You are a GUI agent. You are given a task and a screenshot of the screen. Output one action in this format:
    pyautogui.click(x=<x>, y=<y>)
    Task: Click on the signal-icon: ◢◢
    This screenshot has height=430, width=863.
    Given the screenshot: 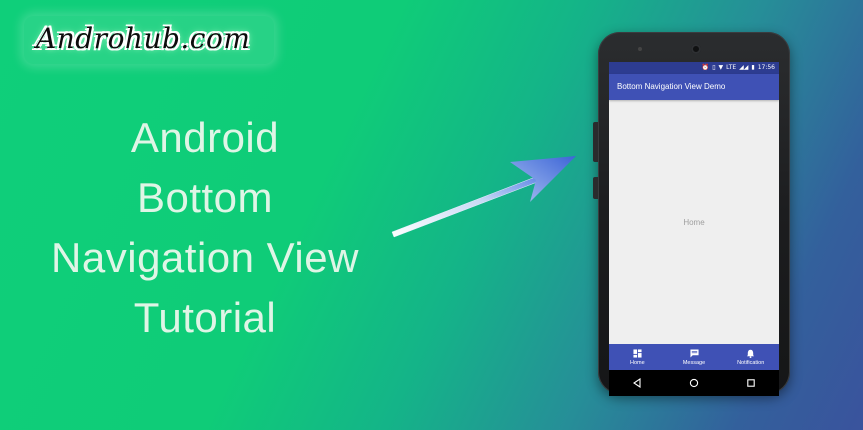 What is the action you would take?
    pyautogui.click(x=744, y=67)
    